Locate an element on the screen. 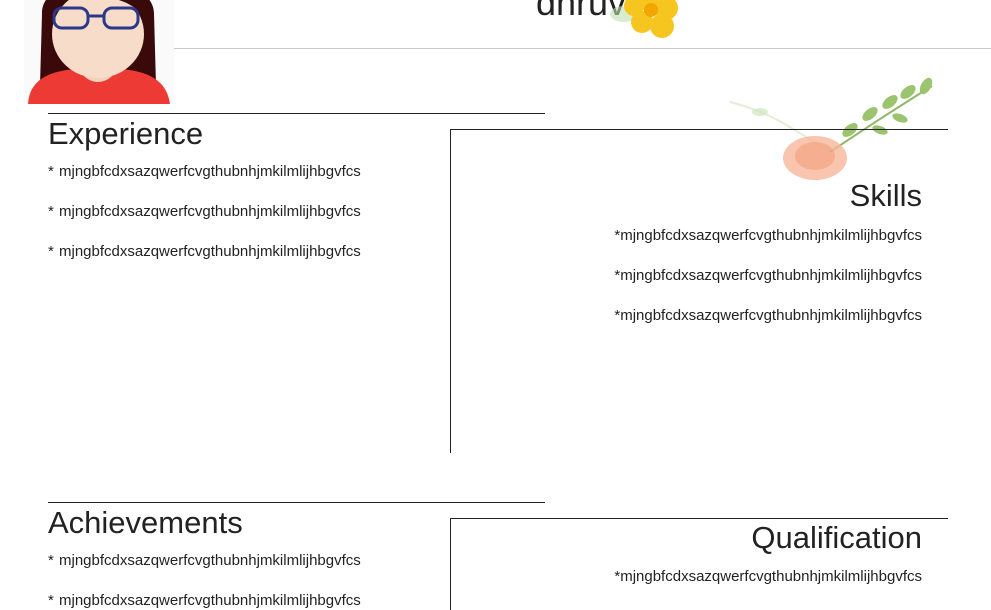 This screenshot has height=610, width=991. achievements-top-rule is located at coordinates (296, 502).